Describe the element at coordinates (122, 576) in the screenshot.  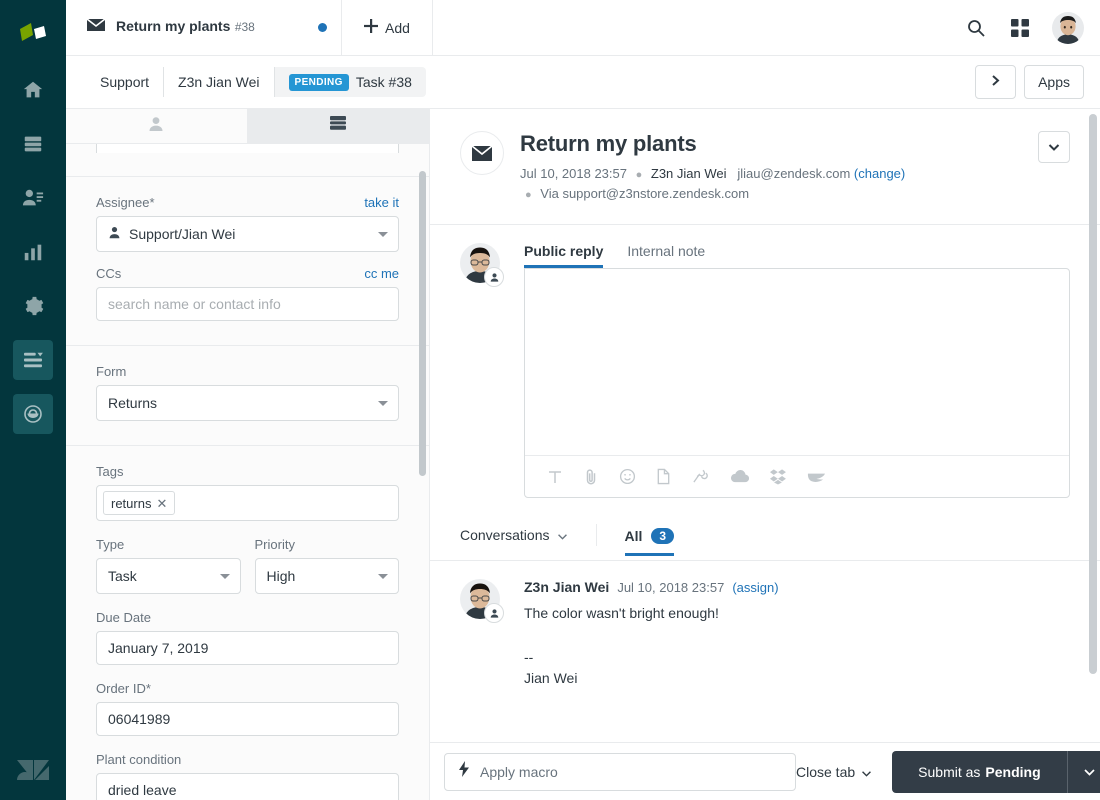
I see `type-value: Task` at that location.